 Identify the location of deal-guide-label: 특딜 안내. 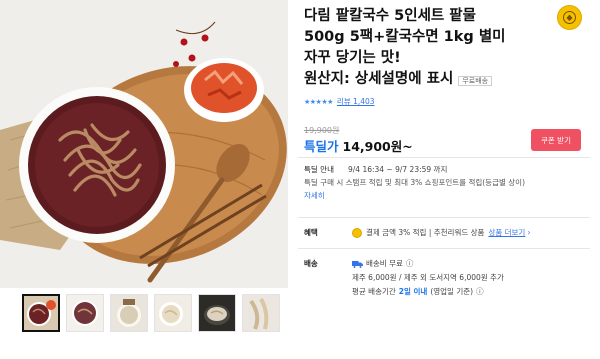
(319, 169).